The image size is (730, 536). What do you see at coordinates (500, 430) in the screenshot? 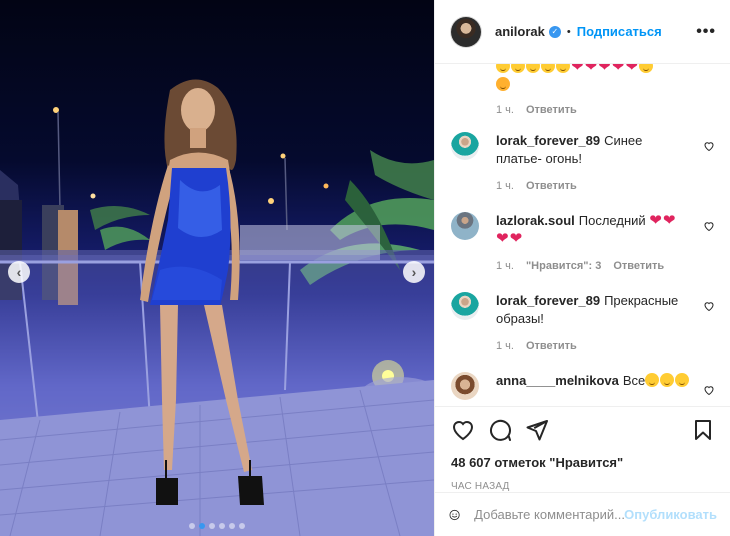
I see `comment-bubble-icon` at bounding box center [500, 430].